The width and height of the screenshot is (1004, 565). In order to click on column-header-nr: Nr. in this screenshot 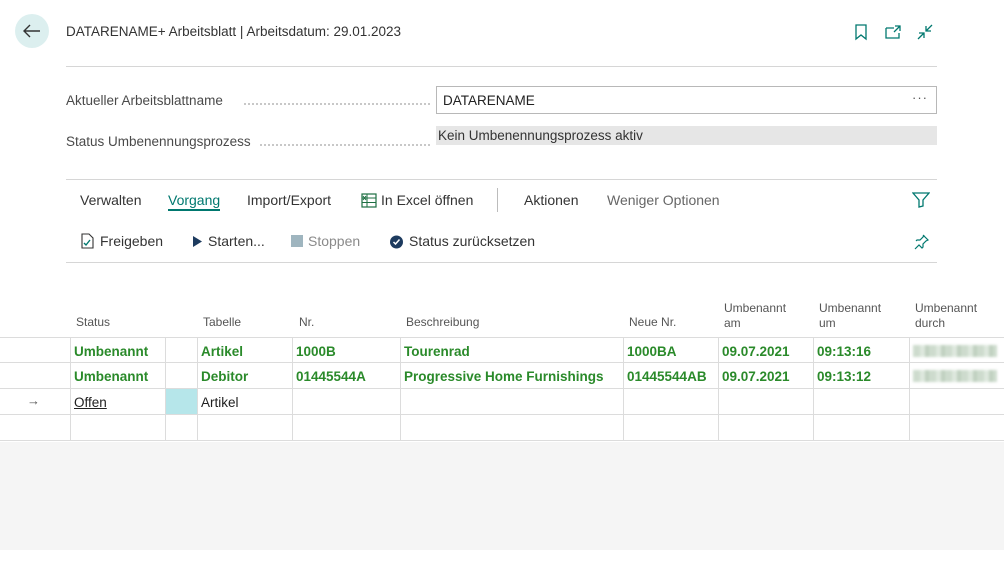, I will do `click(306, 322)`.